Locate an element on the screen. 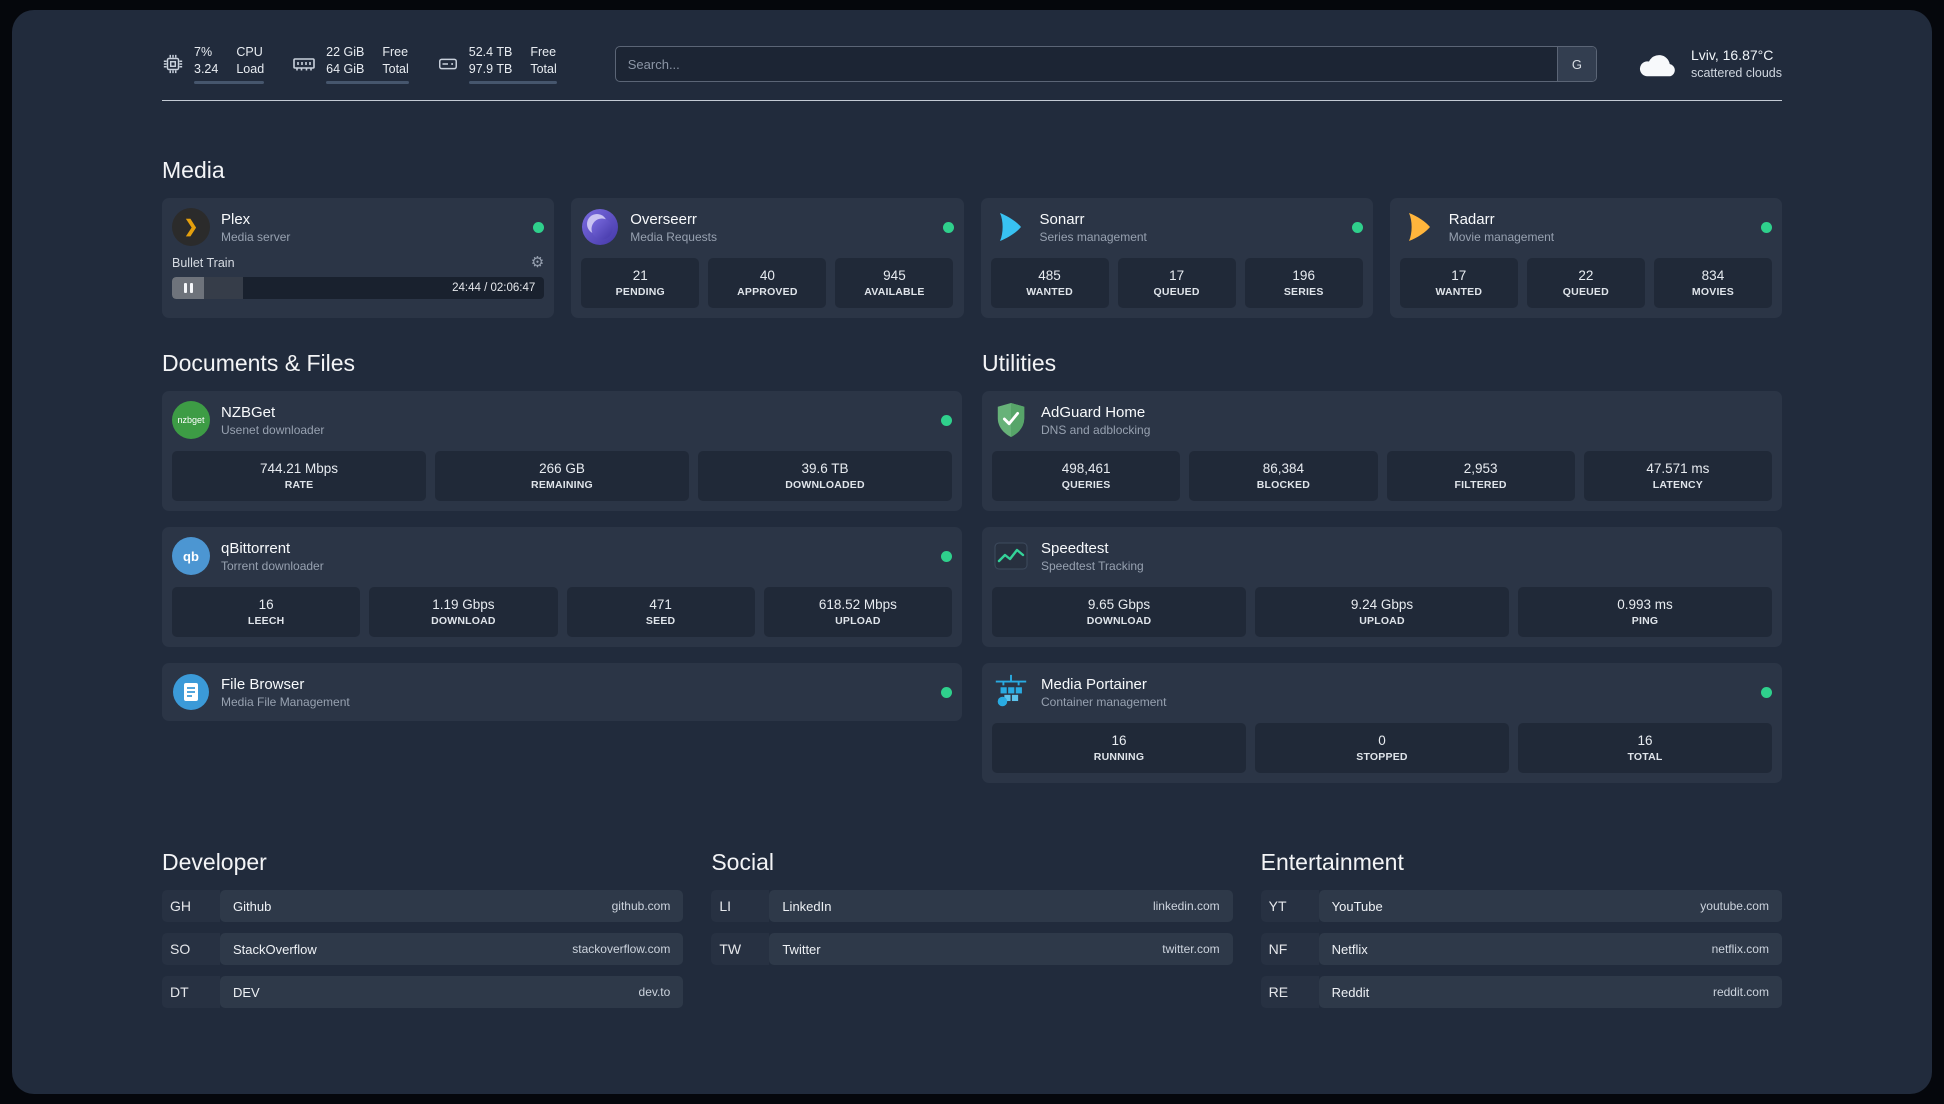 The image size is (1944, 1104). service-link-sonarr: Sonarr Series management is located at coordinates (1177, 227).